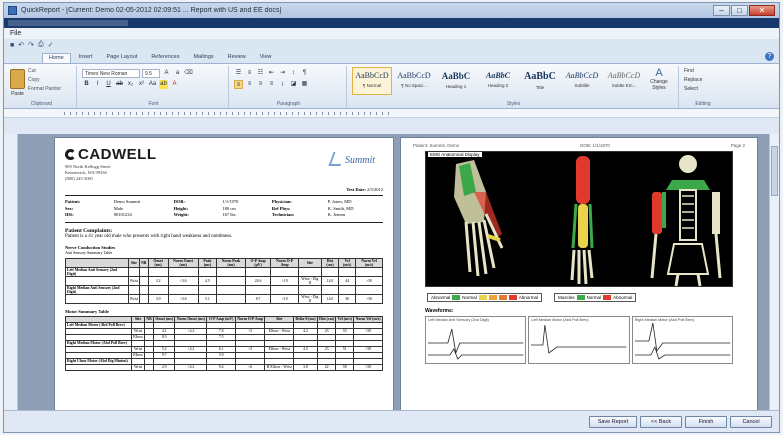 This screenshot has height=435, width=783. Describe the element at coordinates (703, 80) in the screenshot. I see `replace-button: Replace` at that location.